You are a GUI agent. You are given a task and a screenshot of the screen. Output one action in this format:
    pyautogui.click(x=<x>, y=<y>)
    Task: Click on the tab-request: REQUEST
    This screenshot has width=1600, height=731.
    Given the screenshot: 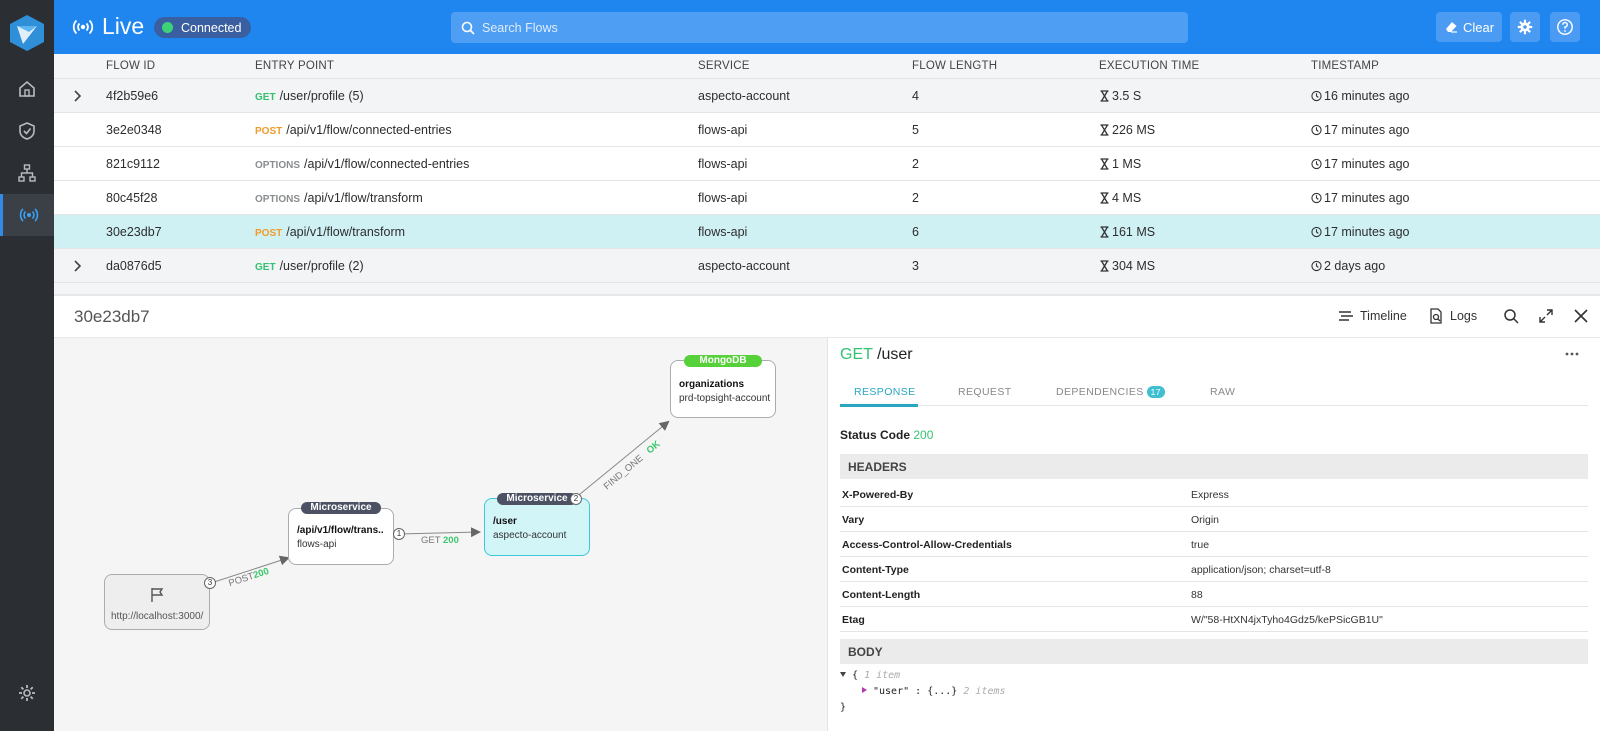 What is the action you would take?
    pyautogui.click(x=985, y=392)
    